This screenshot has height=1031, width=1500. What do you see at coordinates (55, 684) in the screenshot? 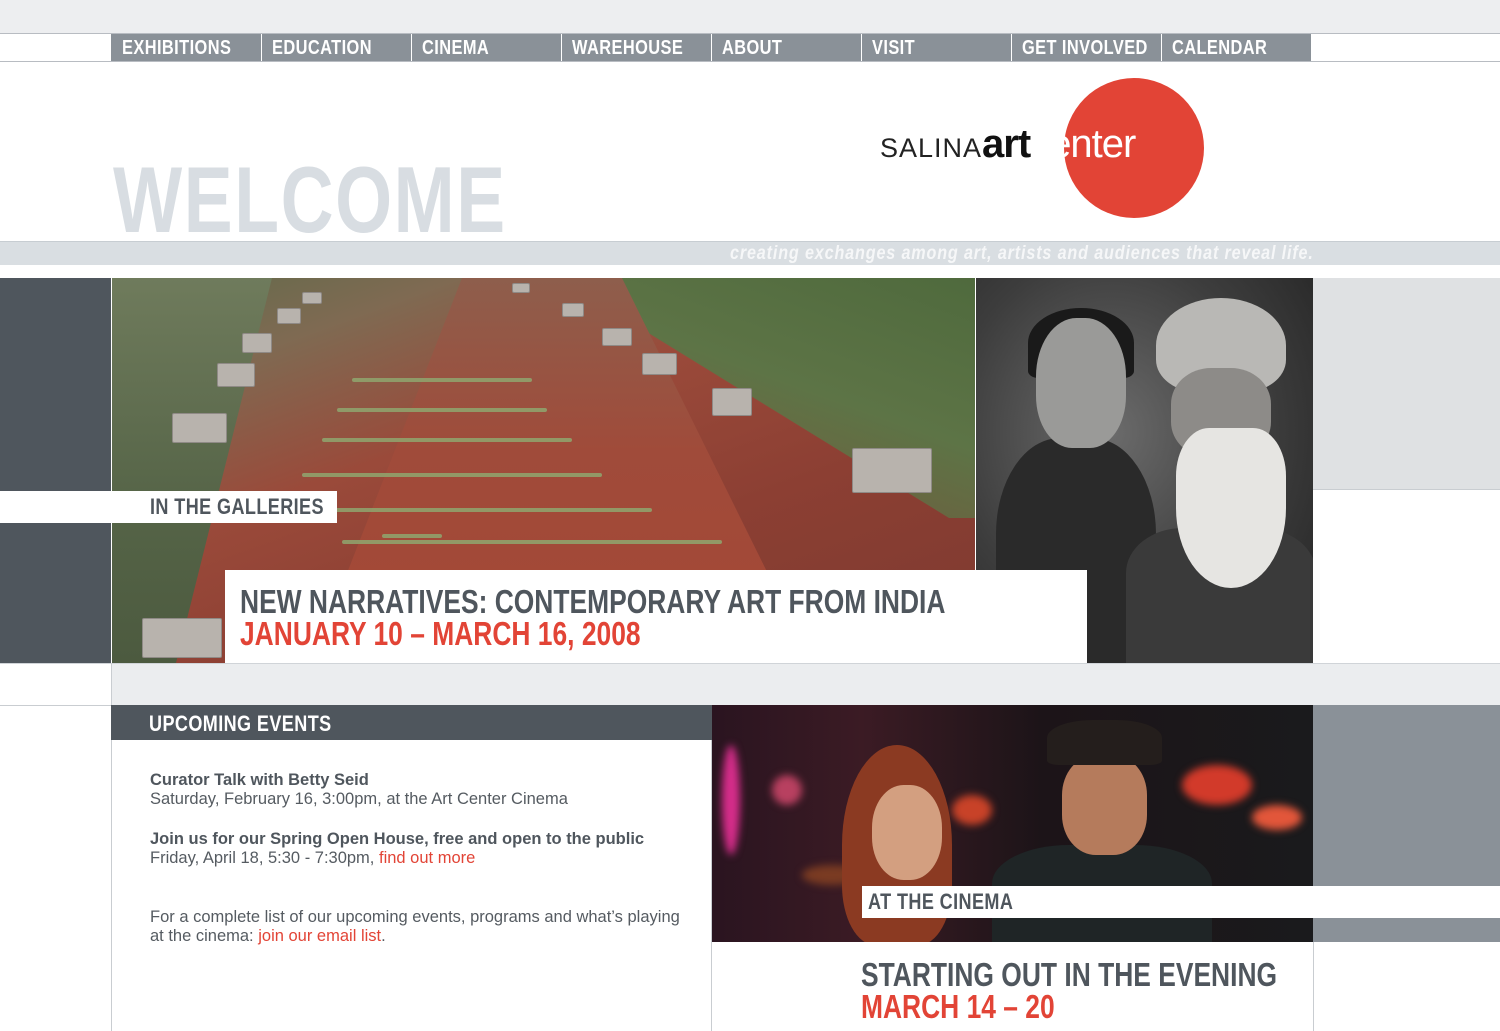
I see `mid-band-left` at bounding box center [55, 684].